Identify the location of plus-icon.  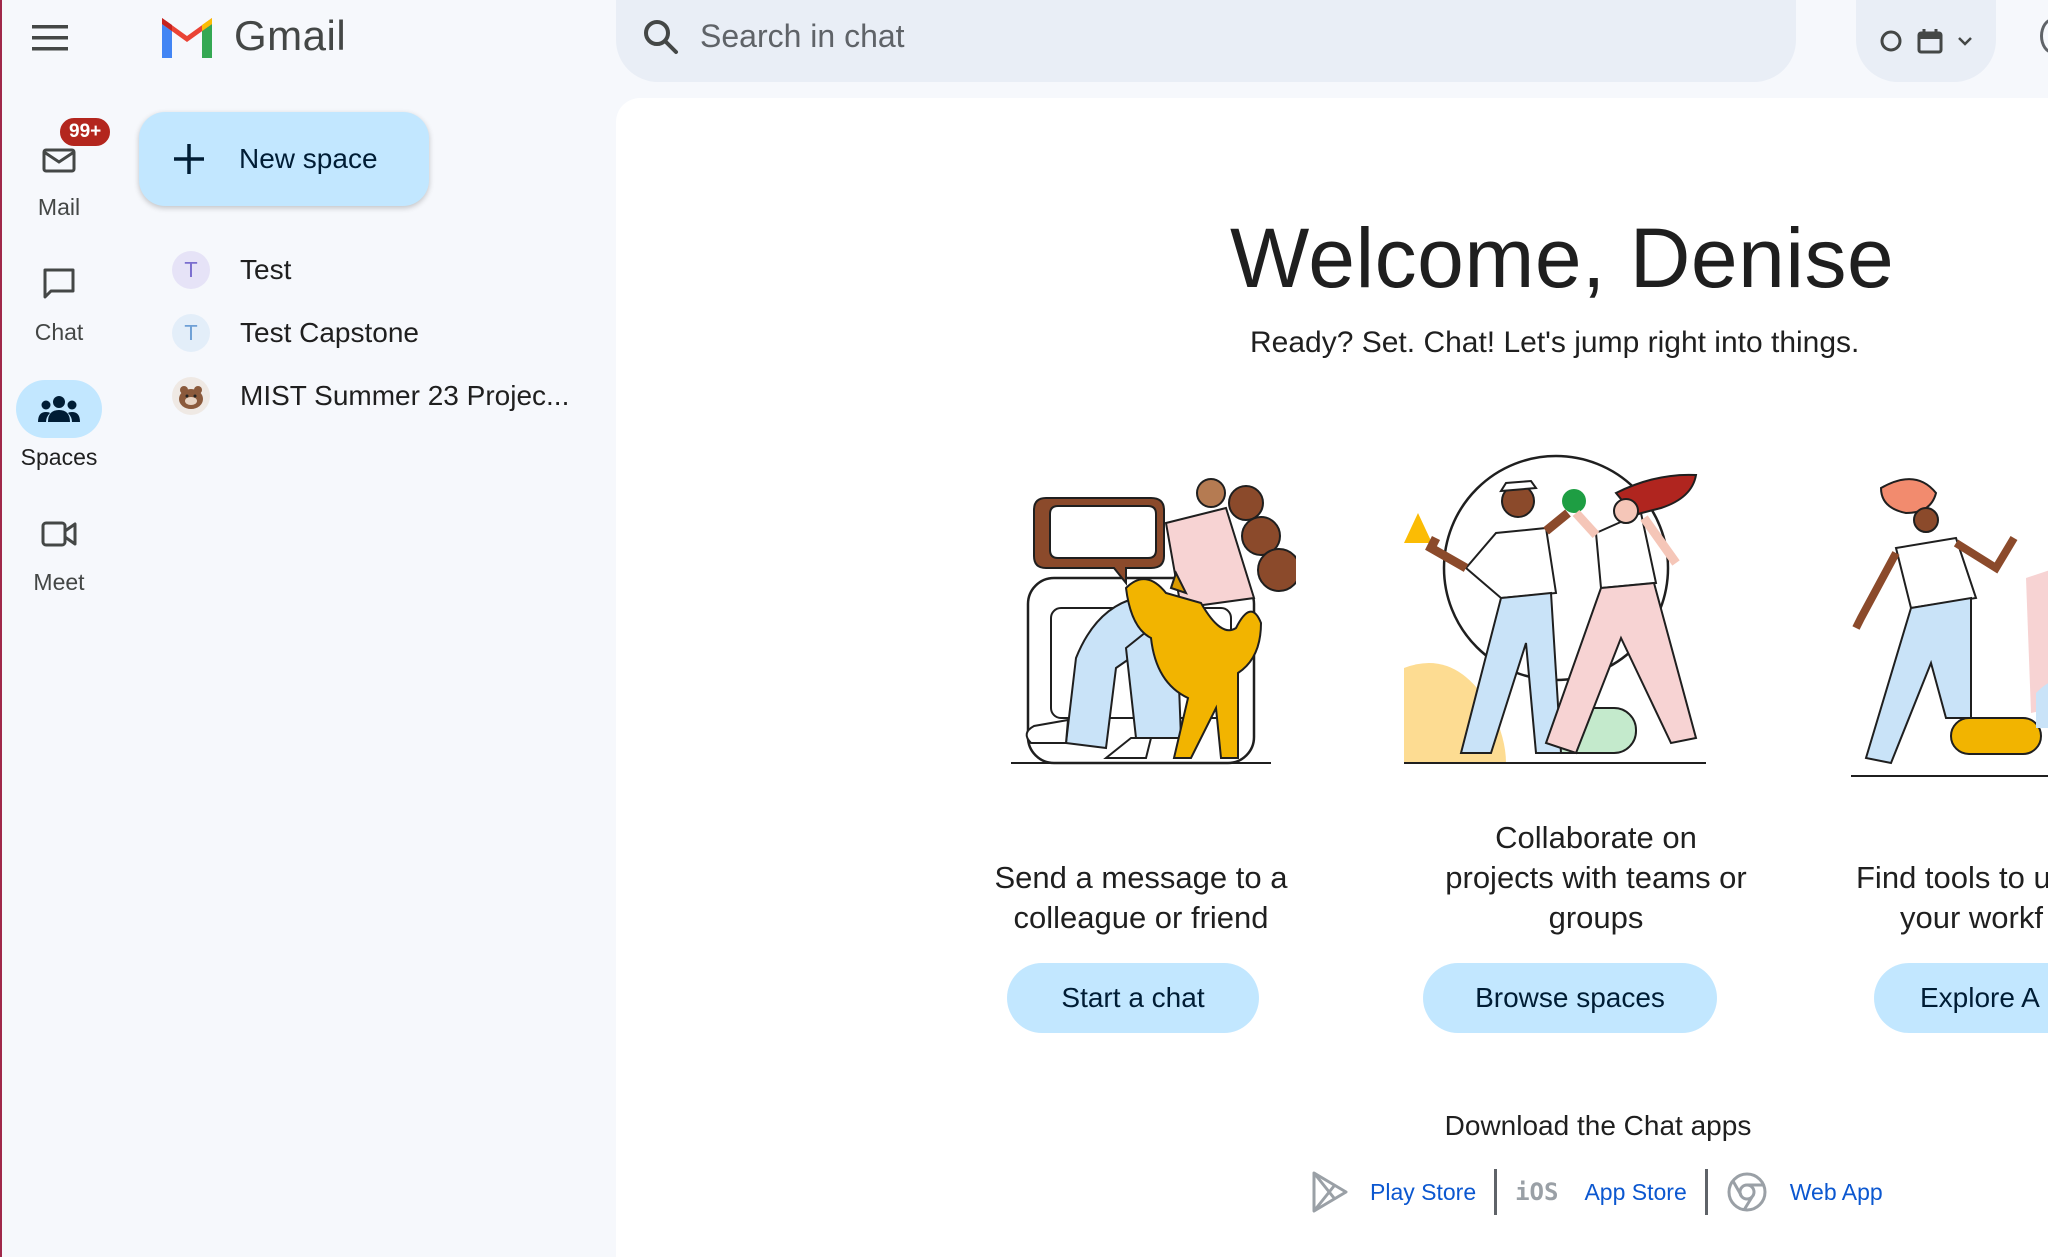
(189, 159).